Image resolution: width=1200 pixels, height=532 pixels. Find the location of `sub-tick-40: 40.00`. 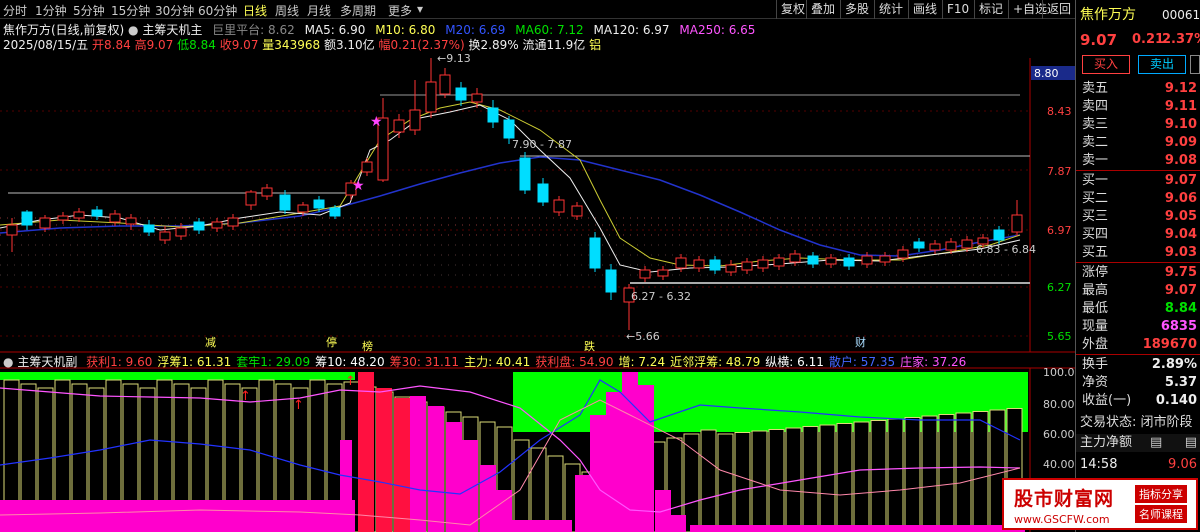

sub-tick-40: 40.00 is located at coordinates (1059, 464).